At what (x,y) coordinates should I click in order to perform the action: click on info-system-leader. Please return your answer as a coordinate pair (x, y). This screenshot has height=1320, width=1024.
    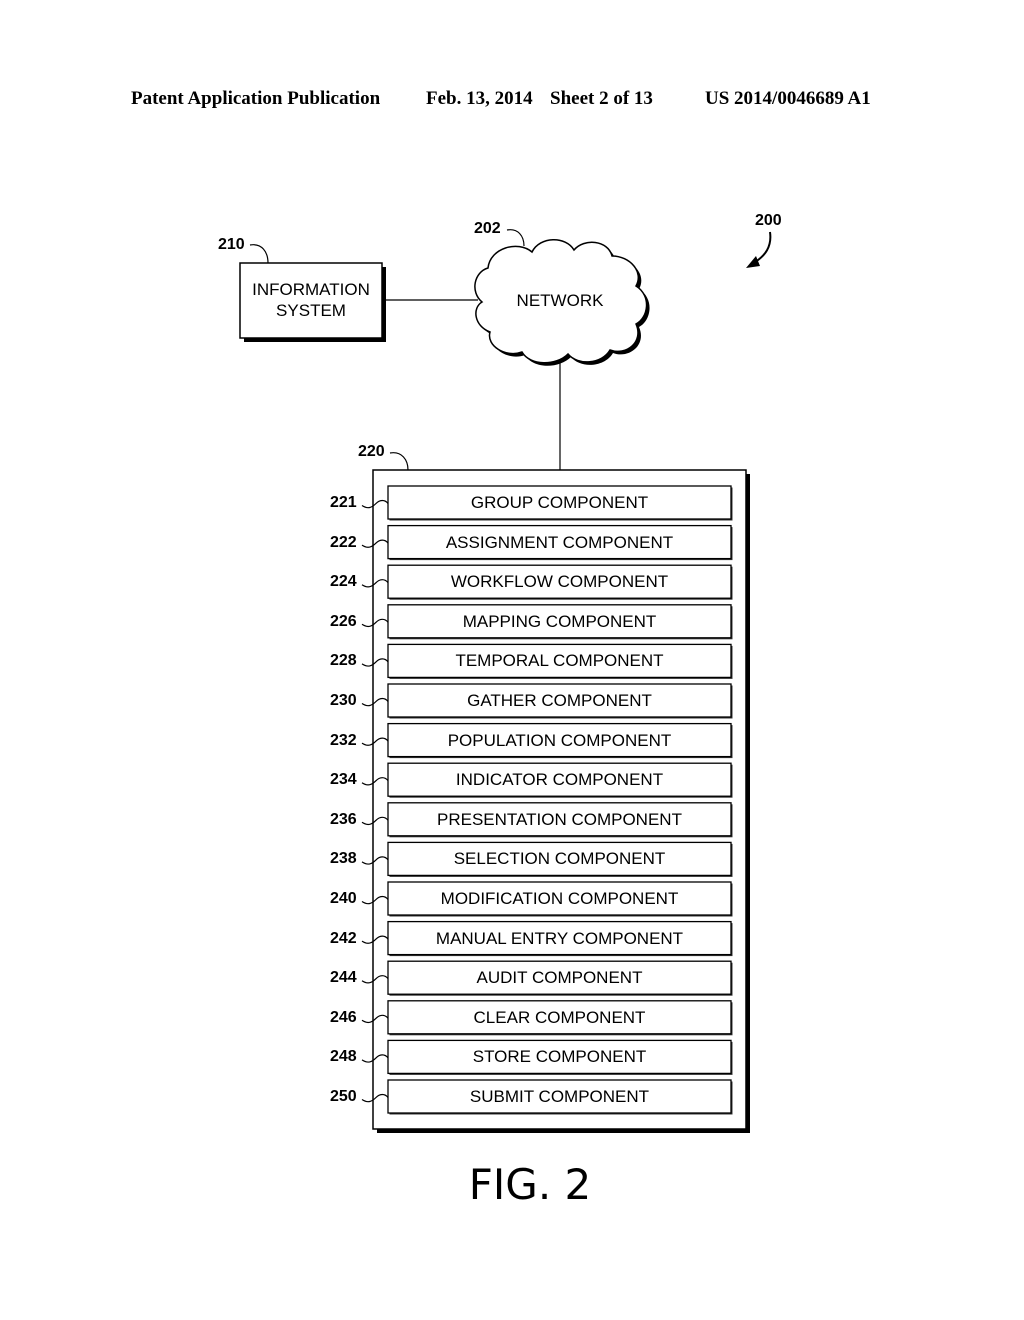
    Looking at the image, I should click on (259, 254).